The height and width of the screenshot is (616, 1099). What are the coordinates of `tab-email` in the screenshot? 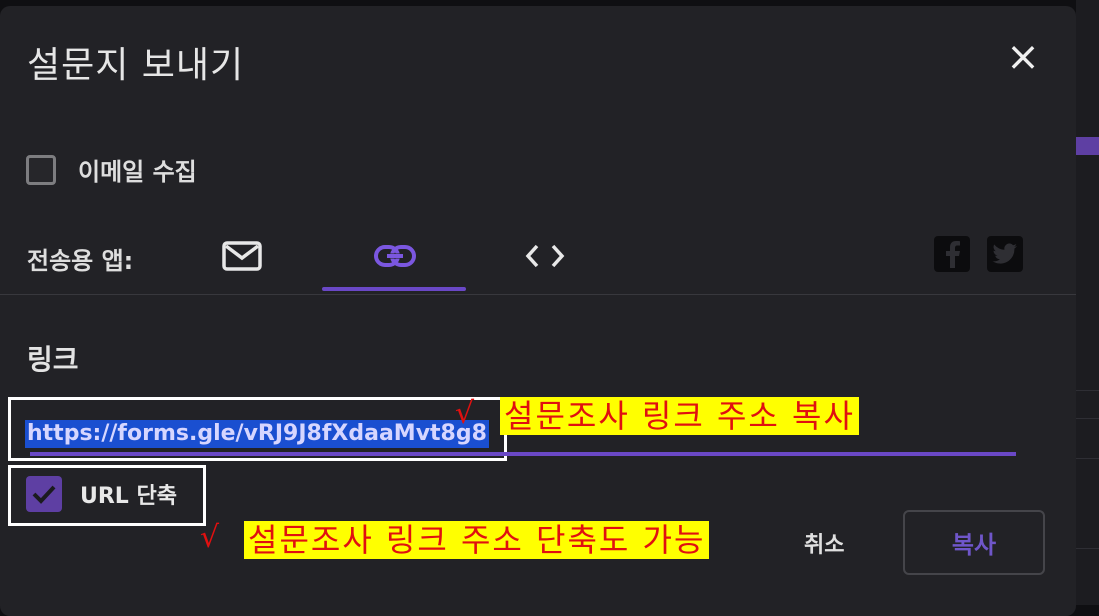 It's located at (242, 256).